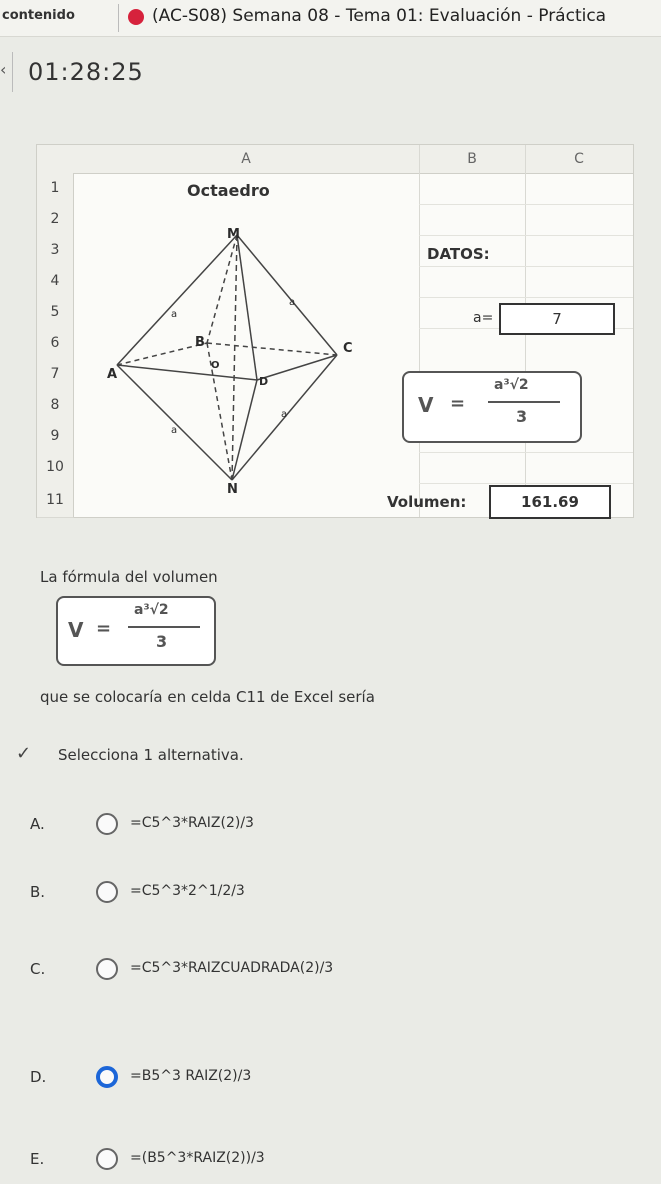 Image resolution: width=661 pixels, height=1184 pixels. I want to click on radio-button-a, so click(107, 824).